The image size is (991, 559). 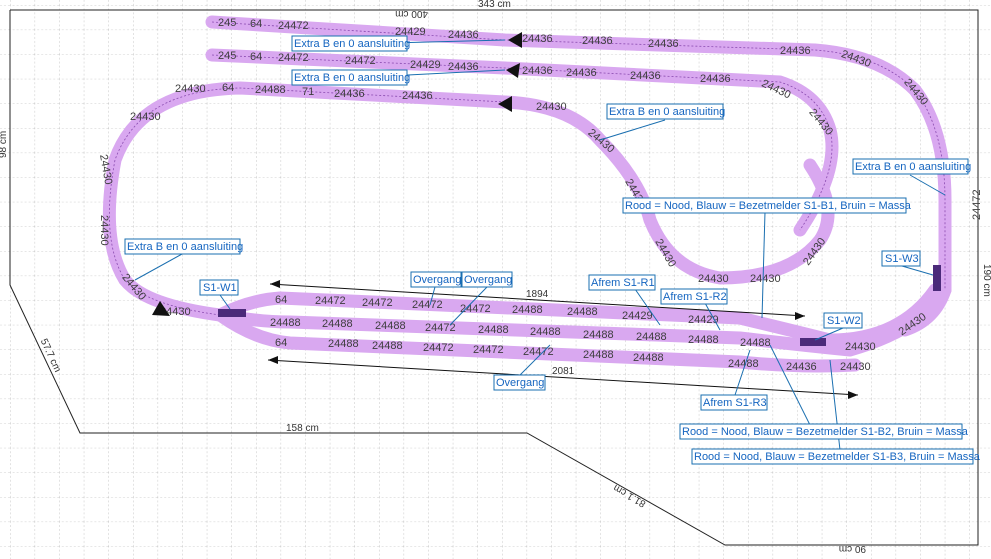 I want to click on callout-afrem-r2: Afrem S1-R2, so click(x=694, y=296).